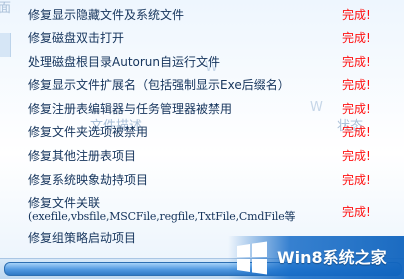 The height and width of the screenshot is (279, 404). Describe the element at coordinates (64, 203) in the screenshot. I see `repair-item-label: 修复文件关联` at that location.